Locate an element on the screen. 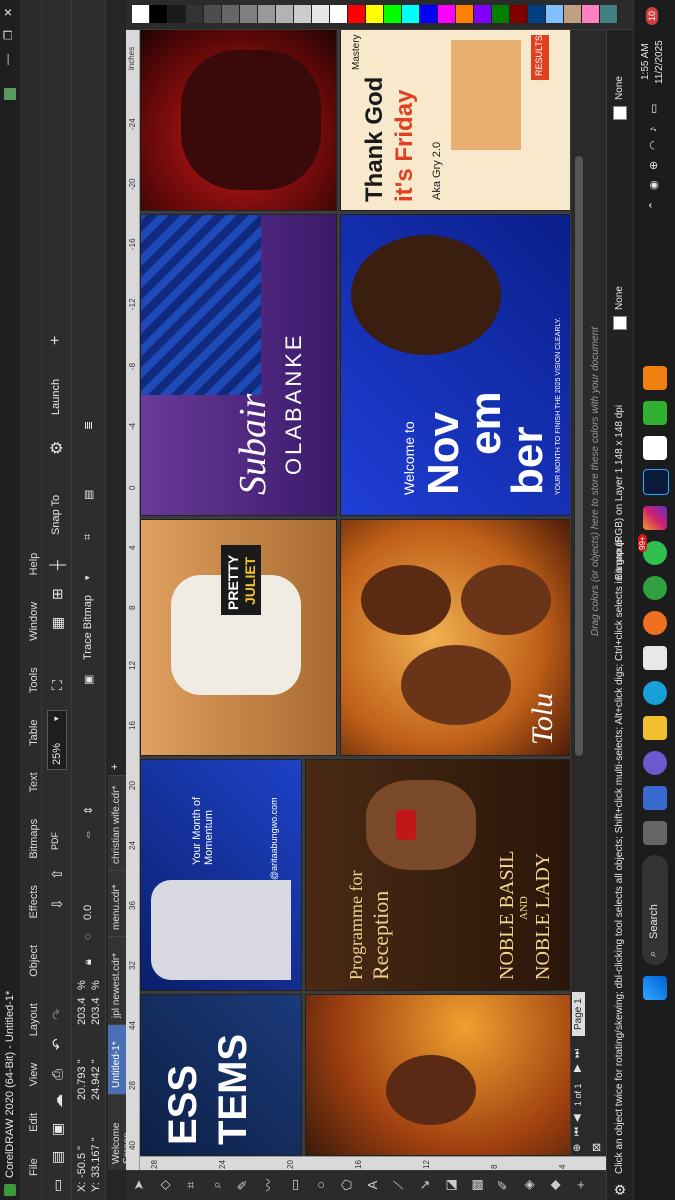 This screenshot has width=675, height=1200. file-explorer-icon is located at coordinates (655, 728).